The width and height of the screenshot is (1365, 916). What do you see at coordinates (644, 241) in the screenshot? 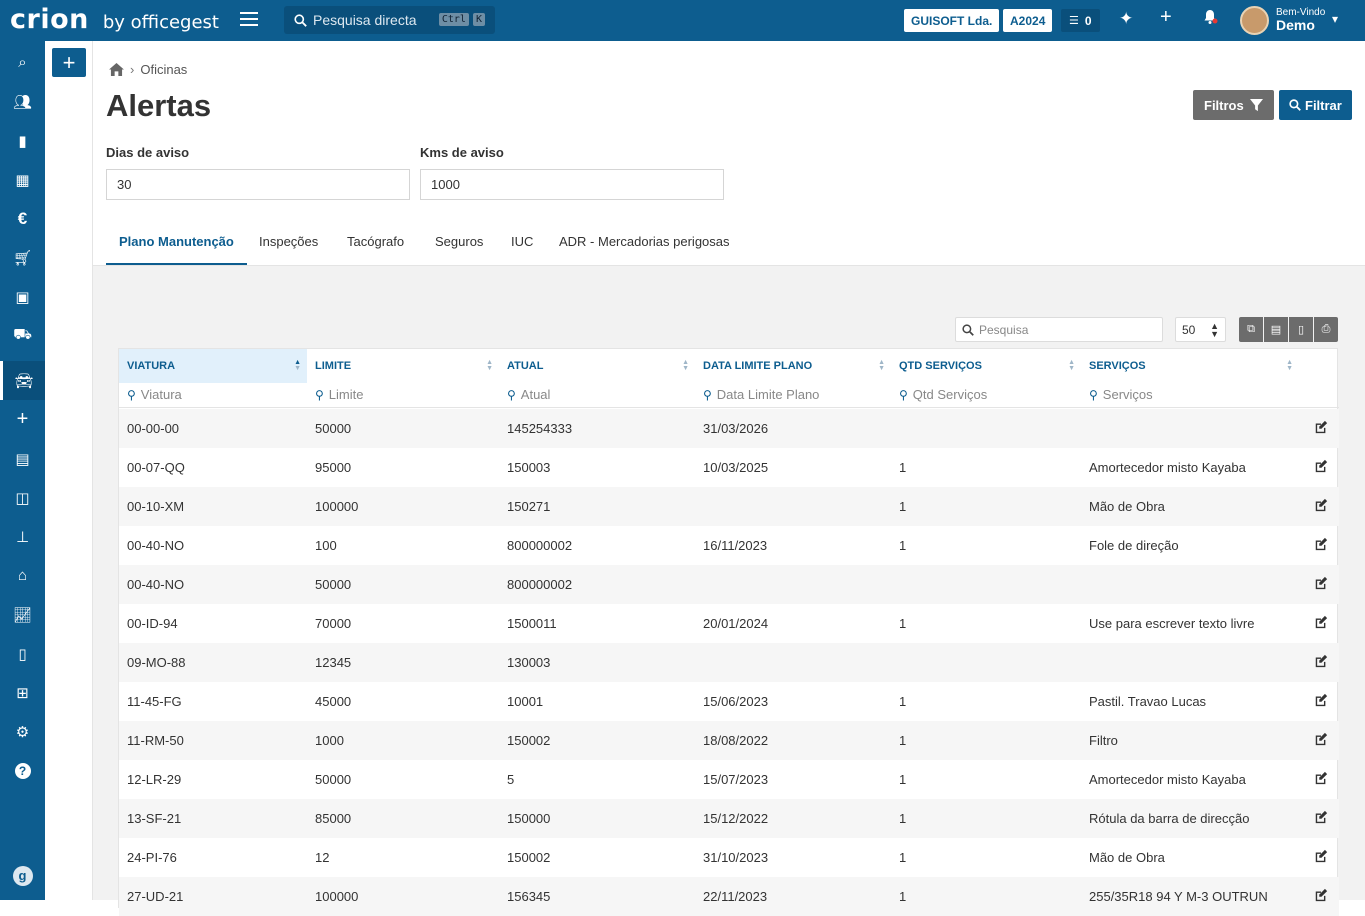
I see `tab-adr: ADR - Mercadorias perigosas` at bounding box center [644, 241].